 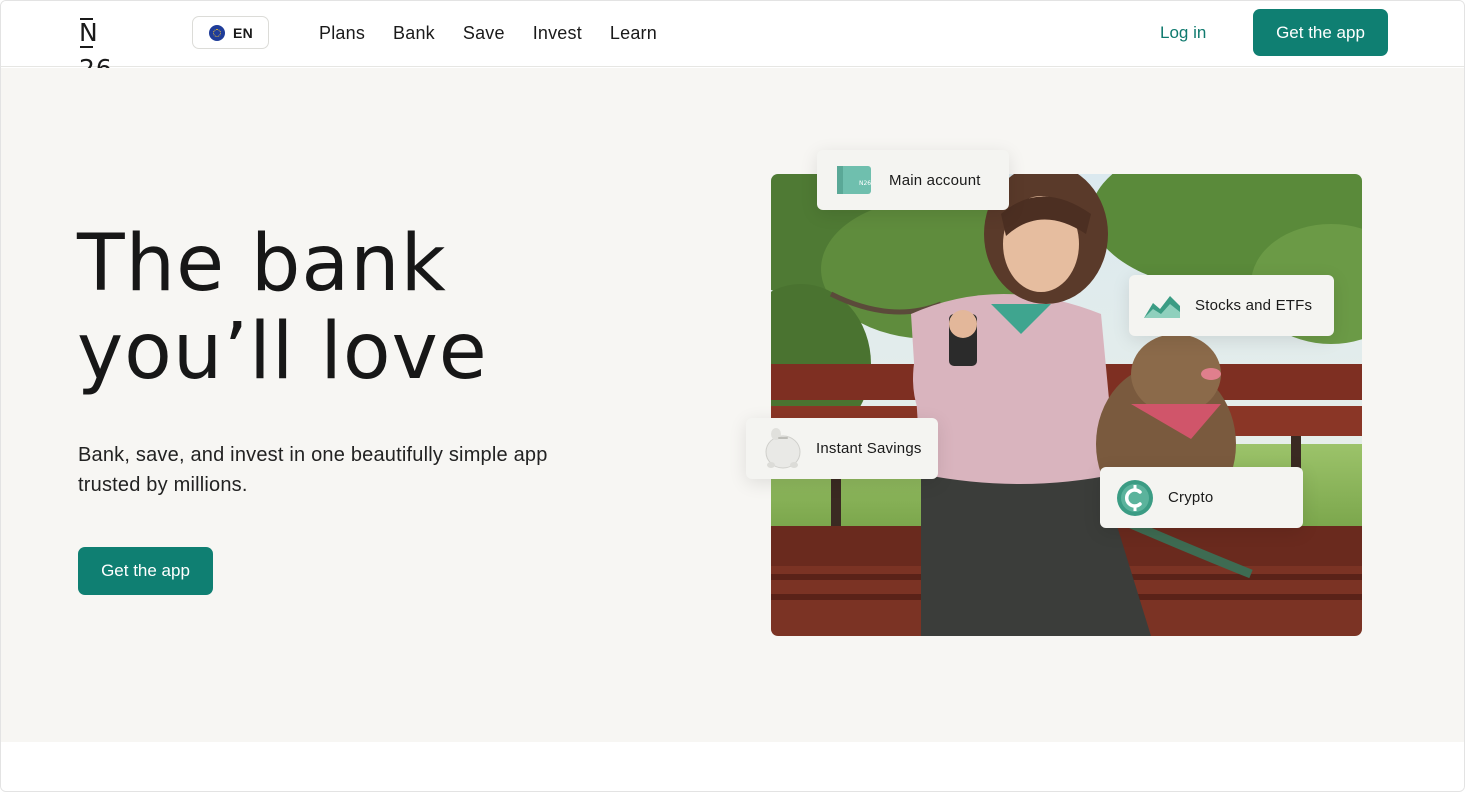 I want to click on main-account-label: Main account, so click(x=935, y=180).